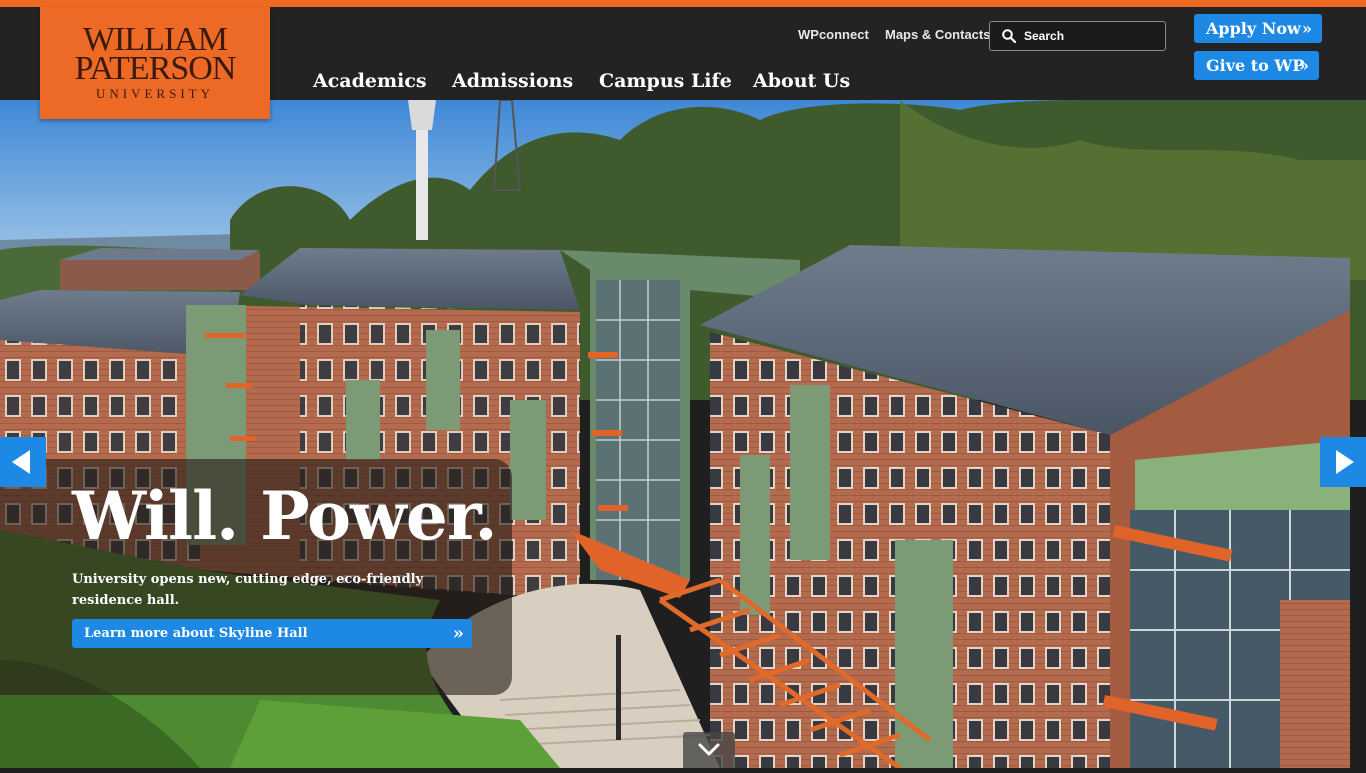  I want to click on nav-about-us: About Us, so click(801, 81).